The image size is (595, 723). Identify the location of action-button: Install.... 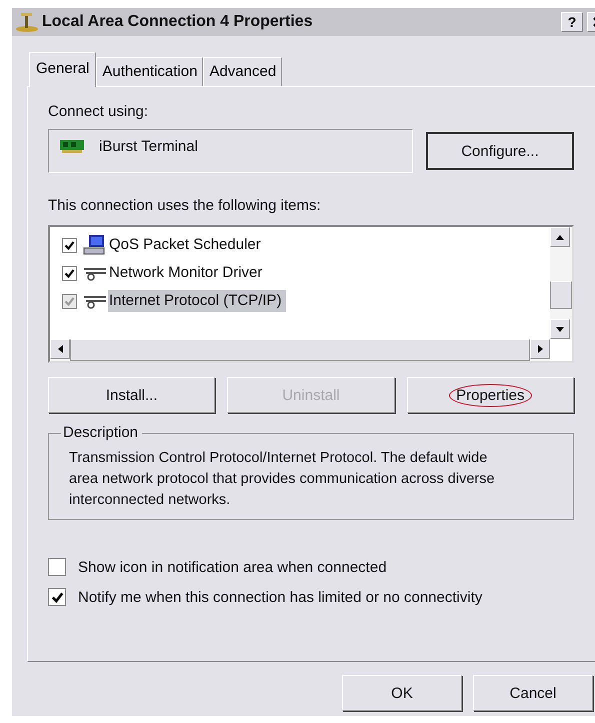
(132, 395).